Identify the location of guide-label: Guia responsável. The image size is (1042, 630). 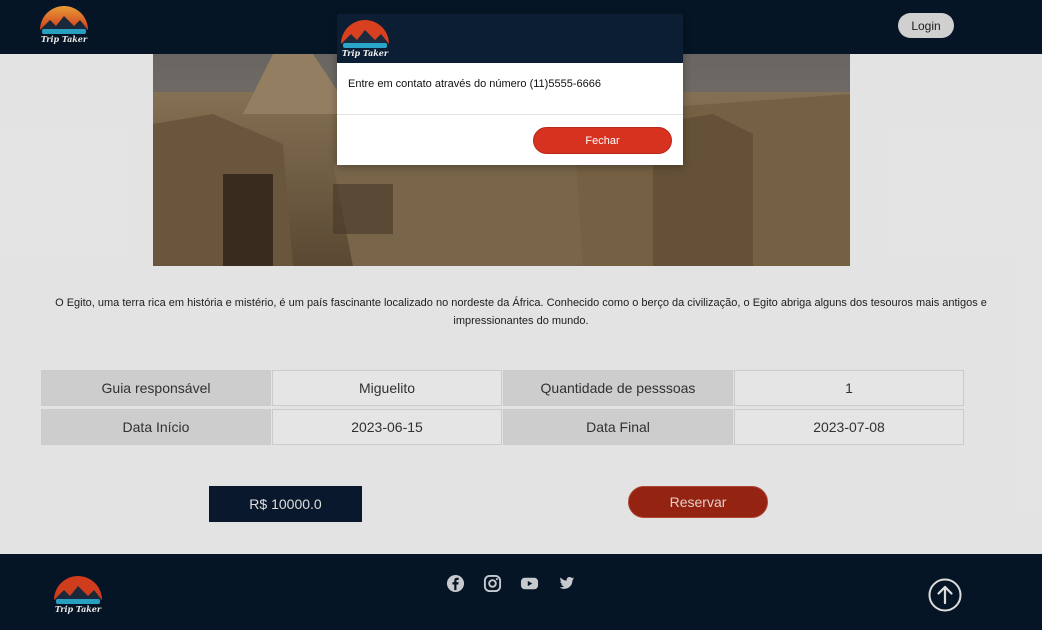
(156, 388).